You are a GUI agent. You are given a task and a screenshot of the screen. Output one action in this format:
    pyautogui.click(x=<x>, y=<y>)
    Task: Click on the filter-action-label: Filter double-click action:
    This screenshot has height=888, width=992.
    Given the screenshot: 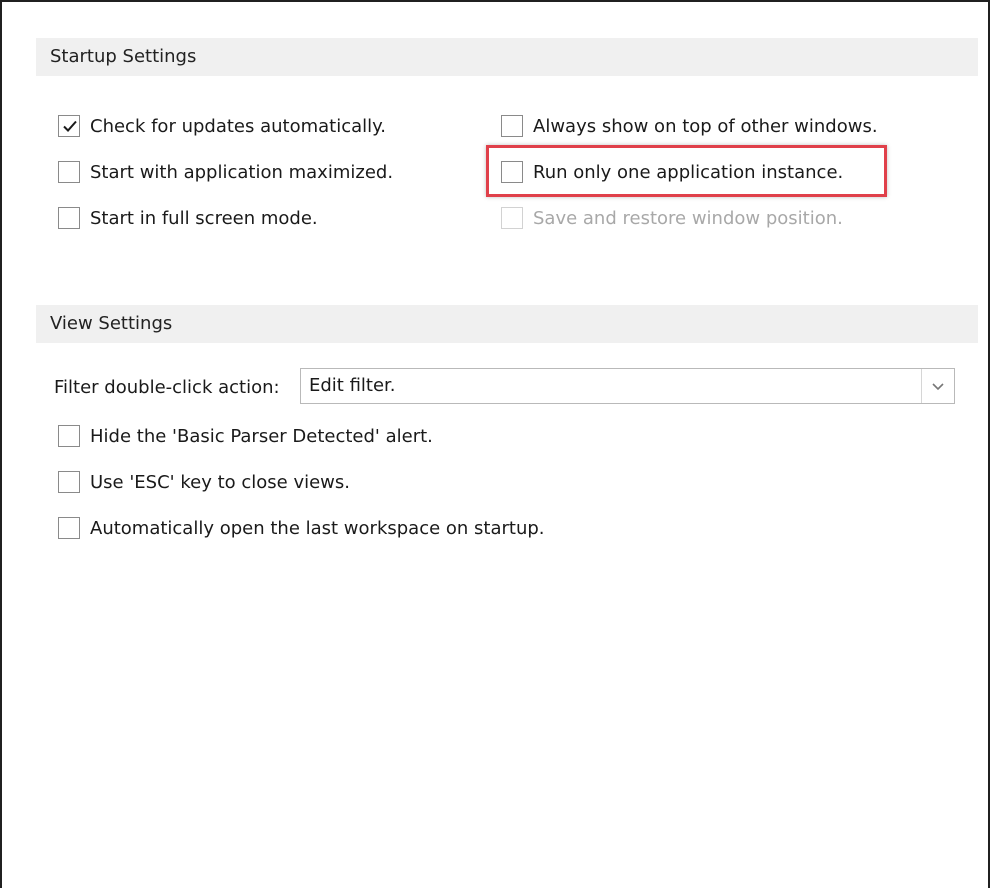 What is the action you would take?
    pyautogui.click(x=167, y=387)
    